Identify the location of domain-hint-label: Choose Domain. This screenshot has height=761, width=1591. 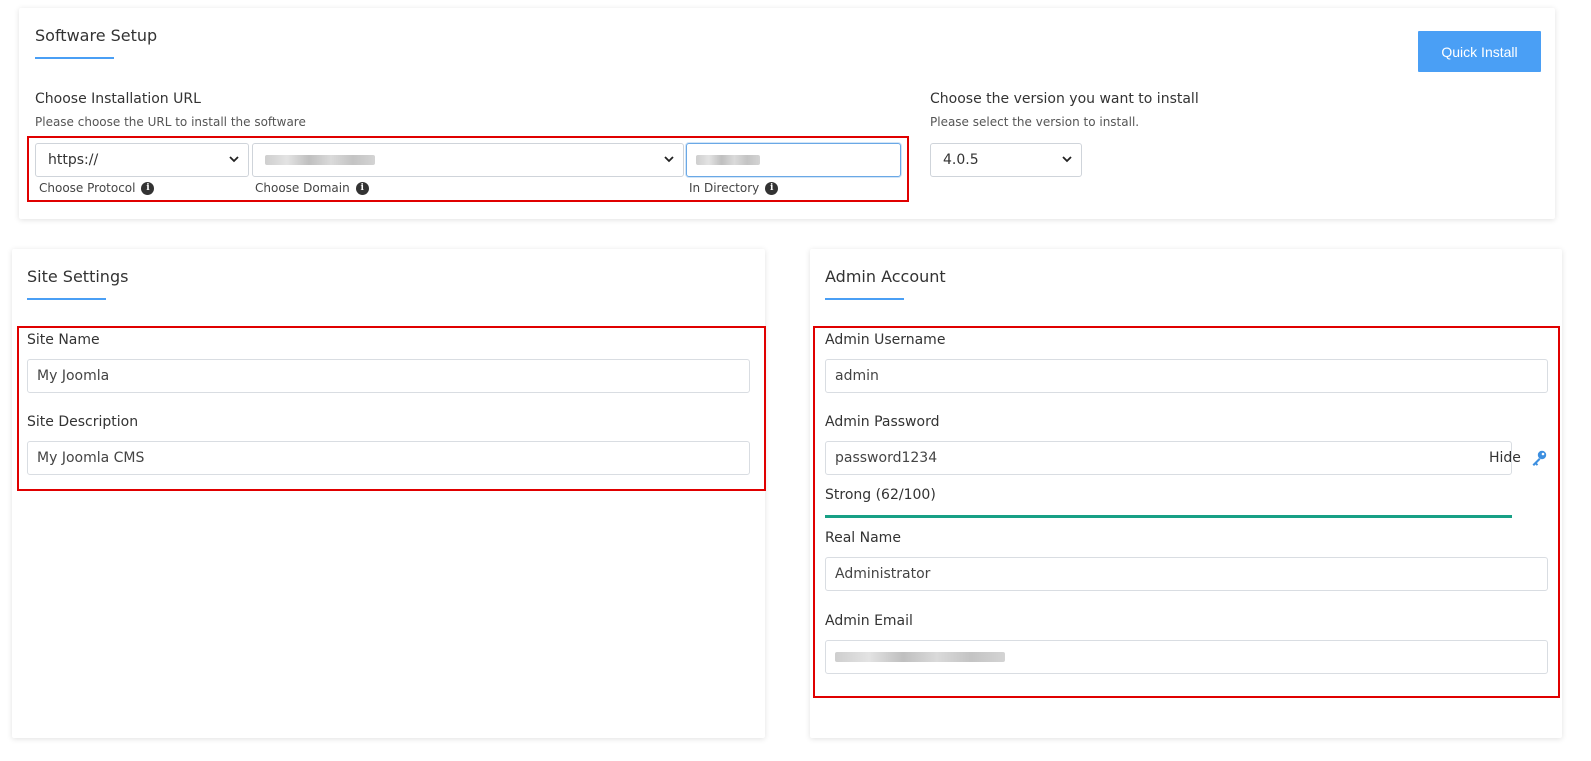
(302, 188).